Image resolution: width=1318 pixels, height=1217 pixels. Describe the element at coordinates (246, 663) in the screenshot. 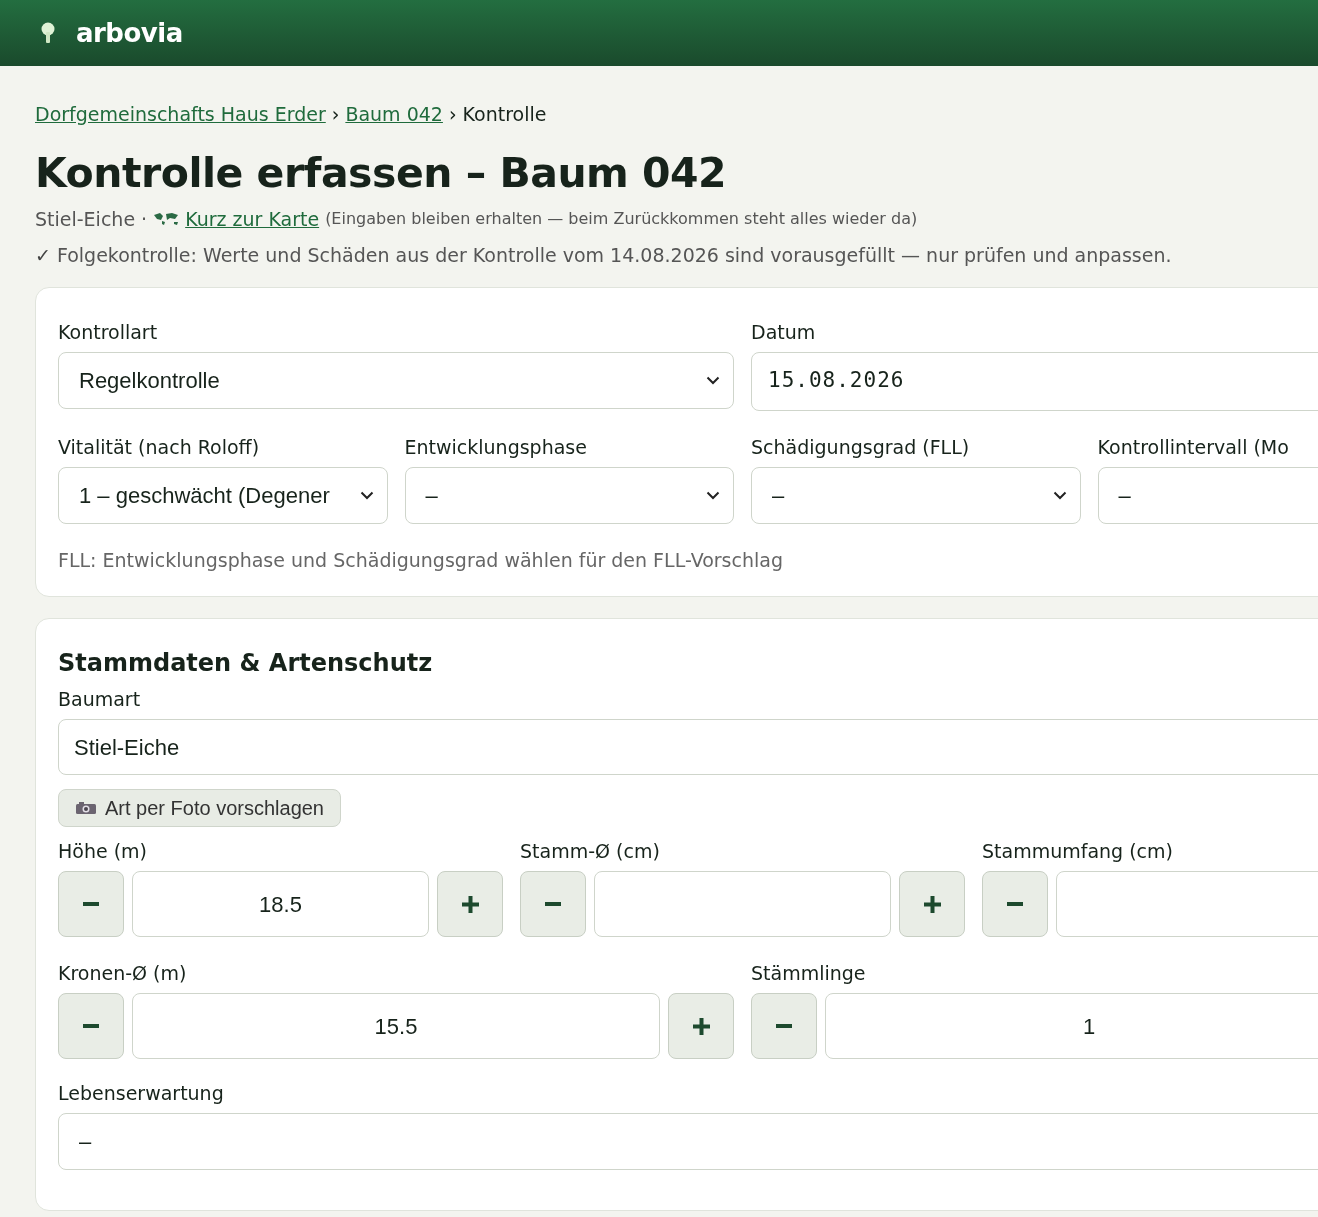

I see `section-heading: Stammdaten & Artenschutz` at that location.